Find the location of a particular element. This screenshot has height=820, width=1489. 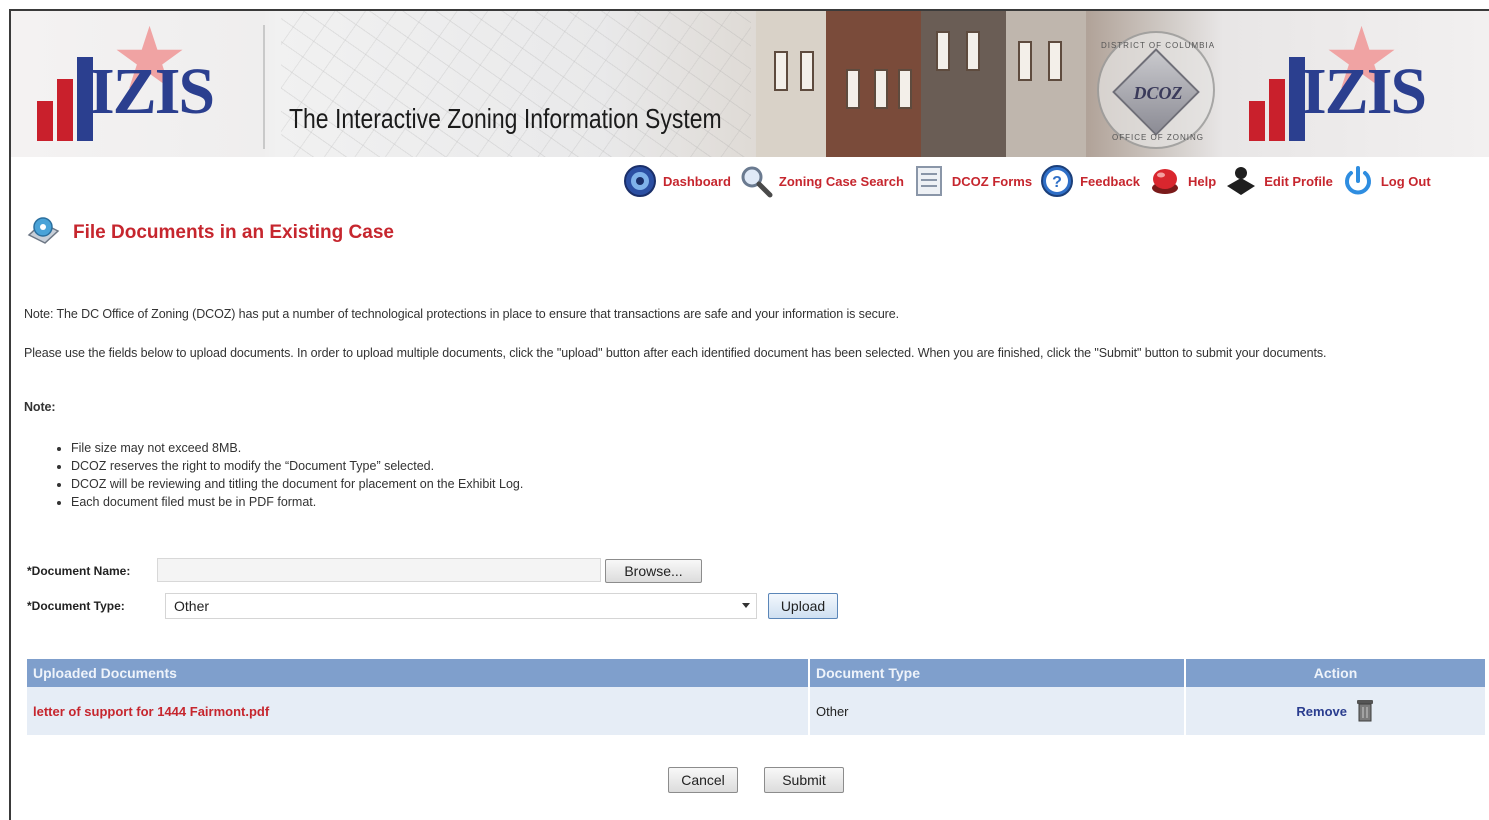

remove-link: Remove is located at coordinates (1321, 711).